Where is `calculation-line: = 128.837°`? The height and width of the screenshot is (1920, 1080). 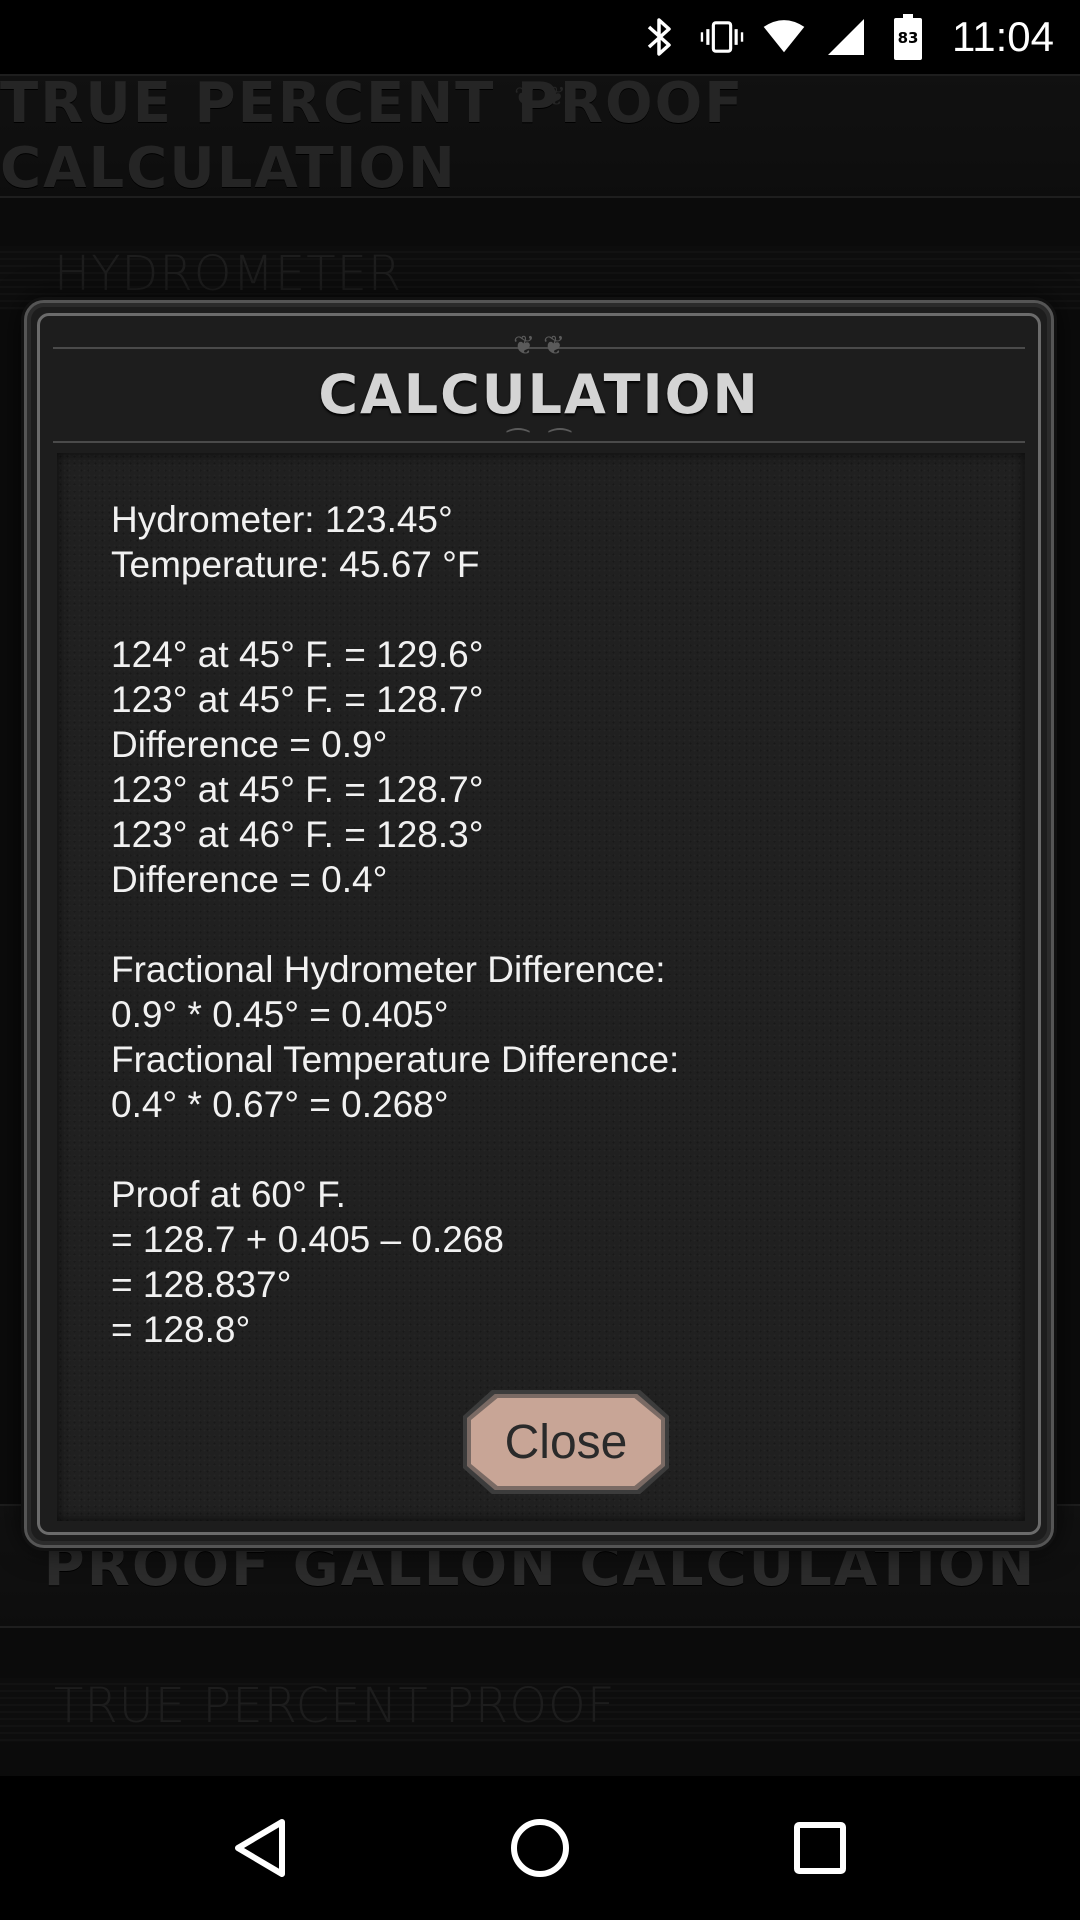 calculation-line: = 128.837° is located at coordinates (201, 1284).